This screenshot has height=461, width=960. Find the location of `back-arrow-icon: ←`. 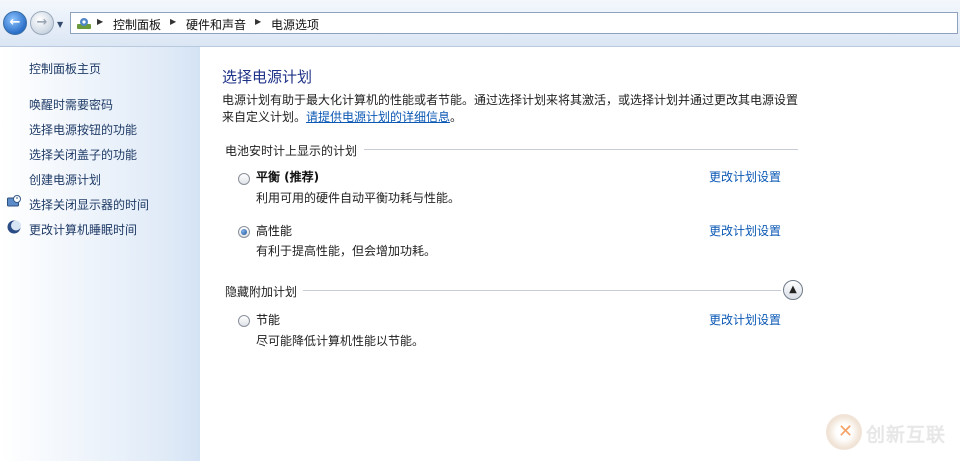

back-arrow-icon: ← is located at coordinates (15, 22).